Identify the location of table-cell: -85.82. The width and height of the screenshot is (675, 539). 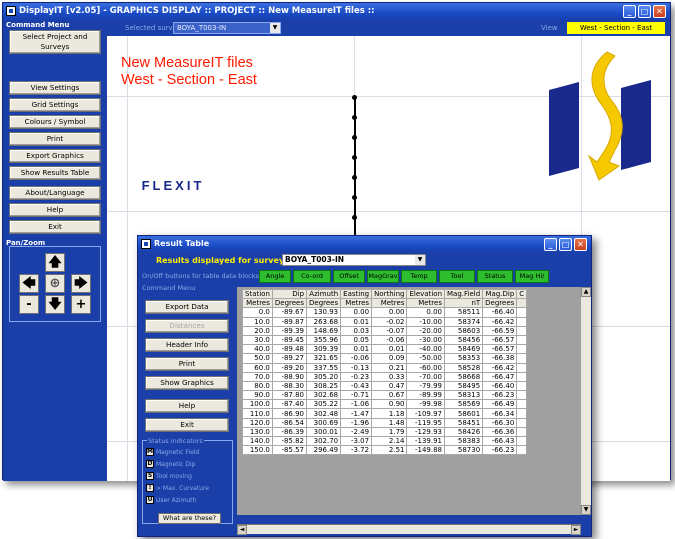
(289, 441).